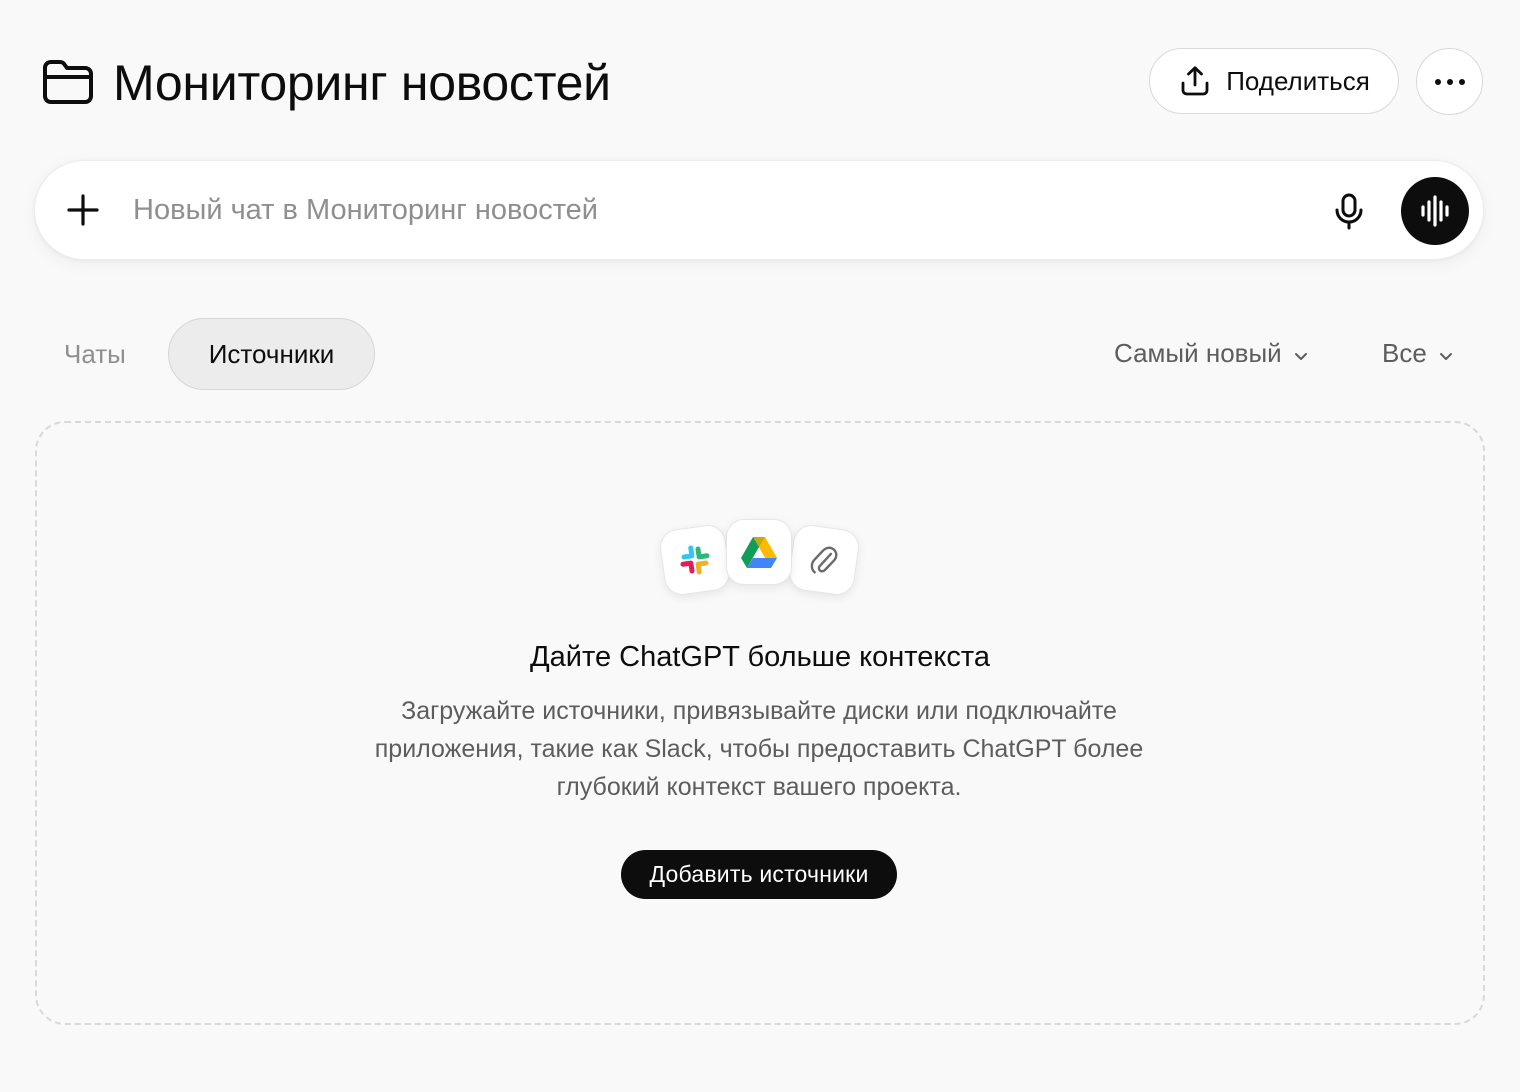 The height and width of the screenshot is (1092, 1520). I want to click on share-upload-icon, so click(1195, 81).